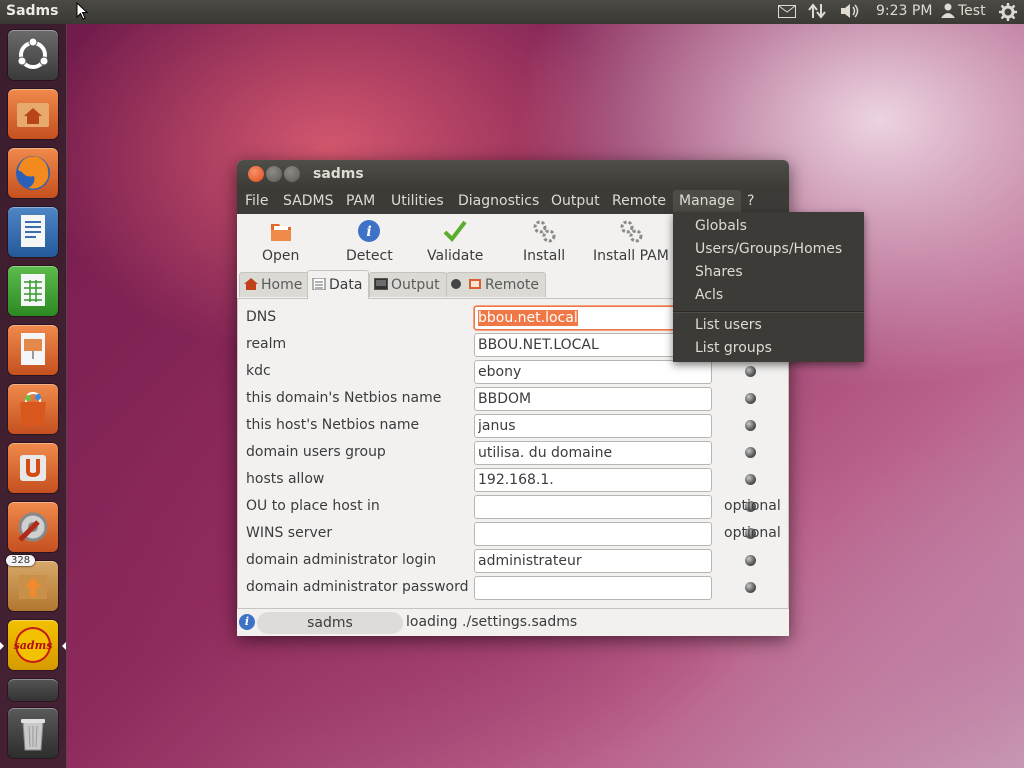 The image size is (1024, 768). I want to click on maximize-icon, so click(292, 174).